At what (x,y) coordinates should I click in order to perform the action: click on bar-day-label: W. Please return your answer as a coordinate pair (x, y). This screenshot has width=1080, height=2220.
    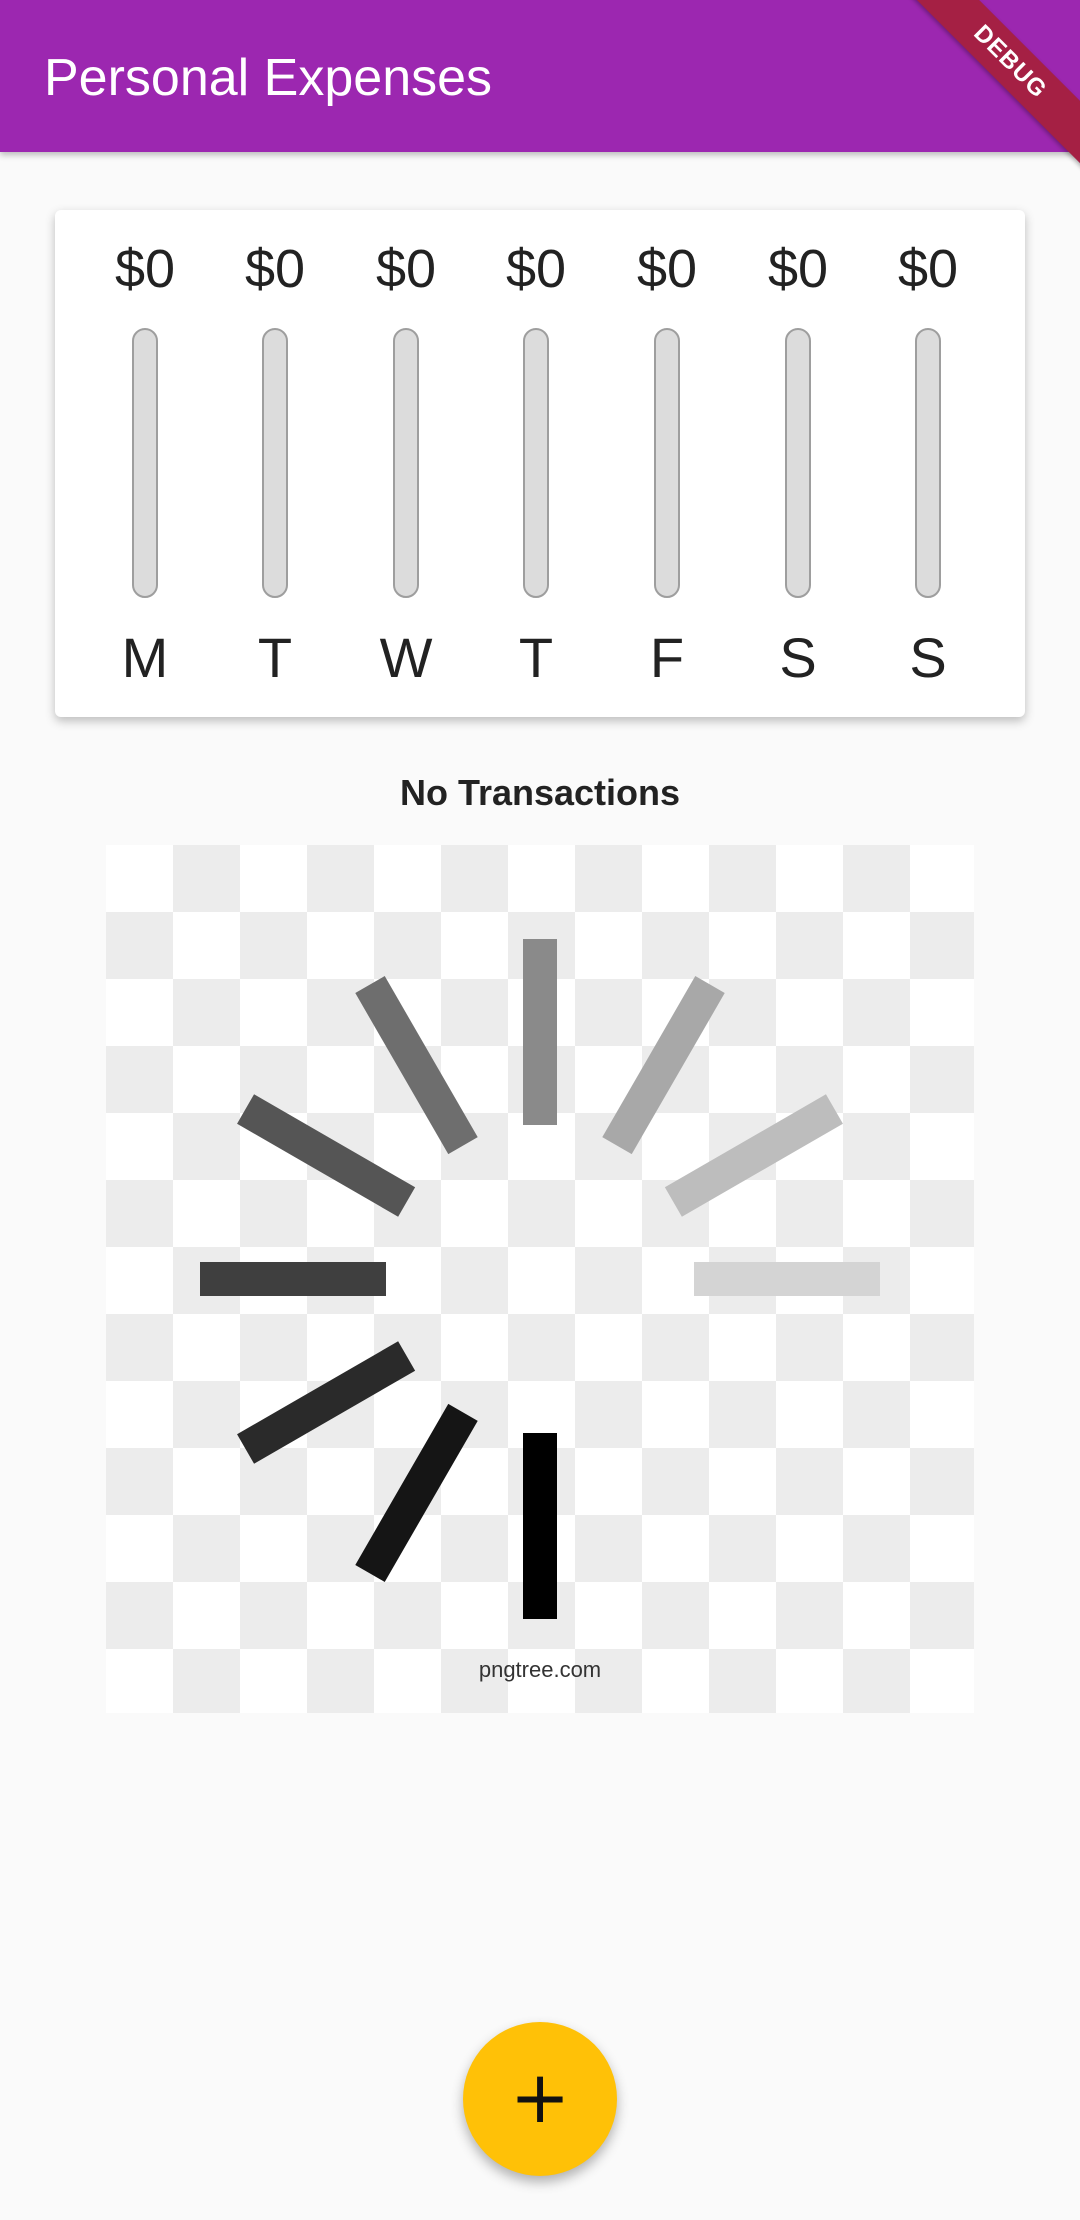
    Looking at the image, I should click on (406, 657).